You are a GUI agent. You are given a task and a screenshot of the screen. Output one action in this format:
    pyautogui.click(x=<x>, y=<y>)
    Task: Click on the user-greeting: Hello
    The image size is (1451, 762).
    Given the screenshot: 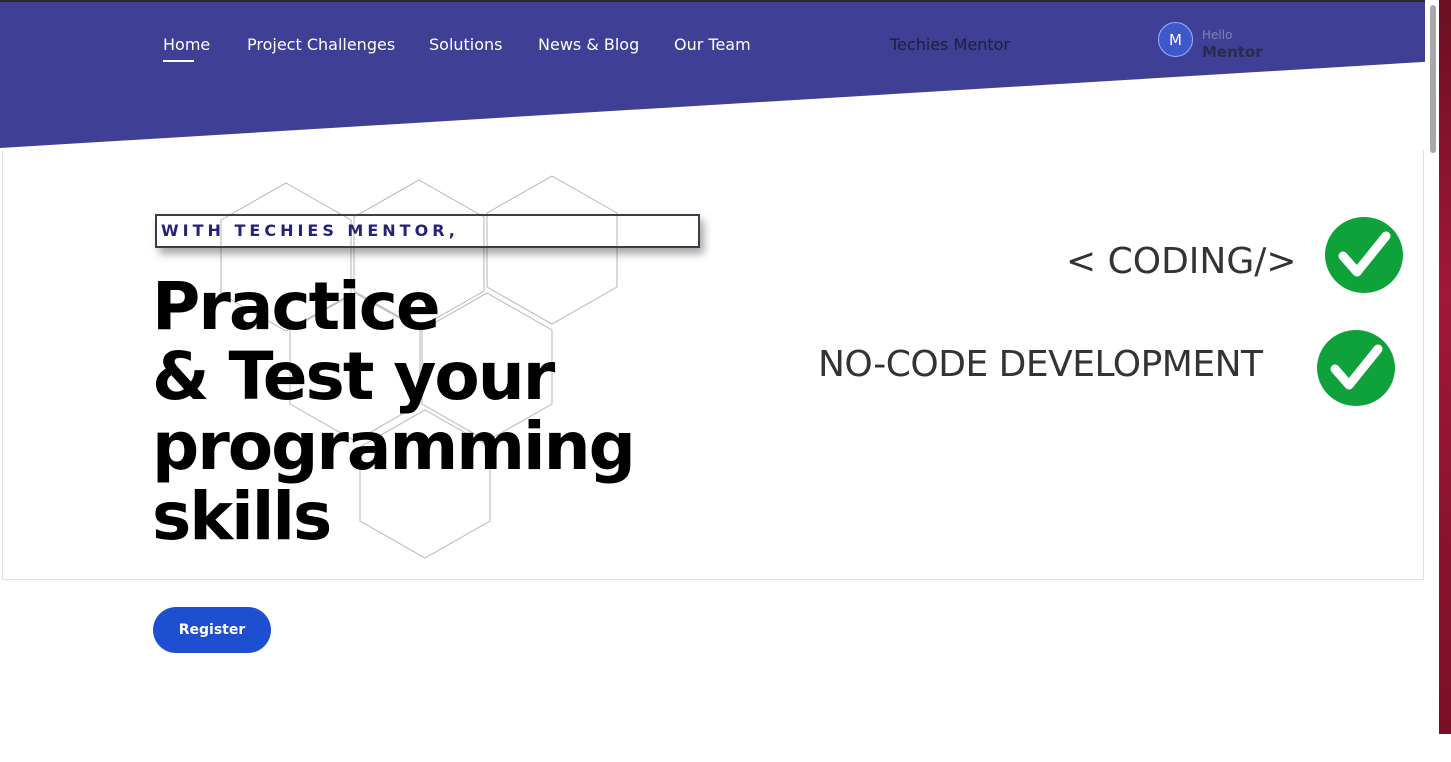 What is the action you would take?
    pyautogui.click(x=1217, y=35)
    